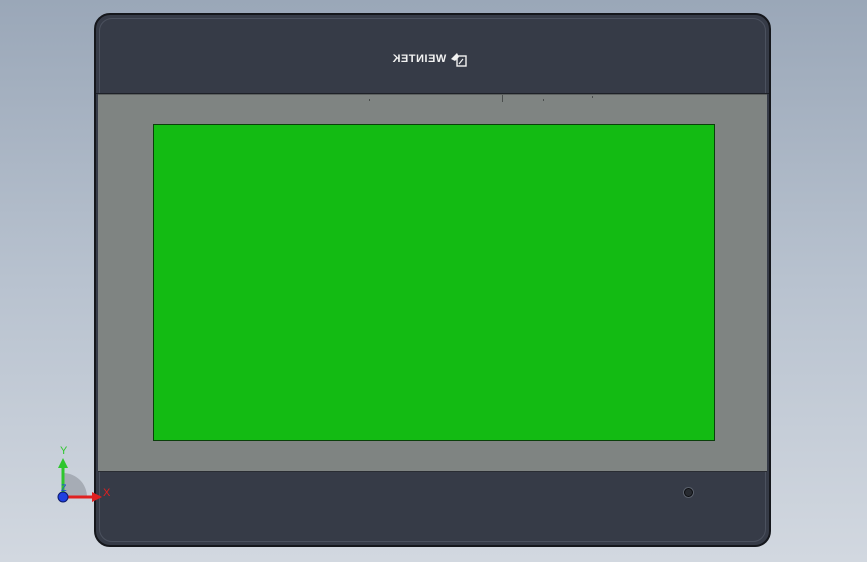  I want to click on brand-logo: WEINTEK, so click(430, 59).